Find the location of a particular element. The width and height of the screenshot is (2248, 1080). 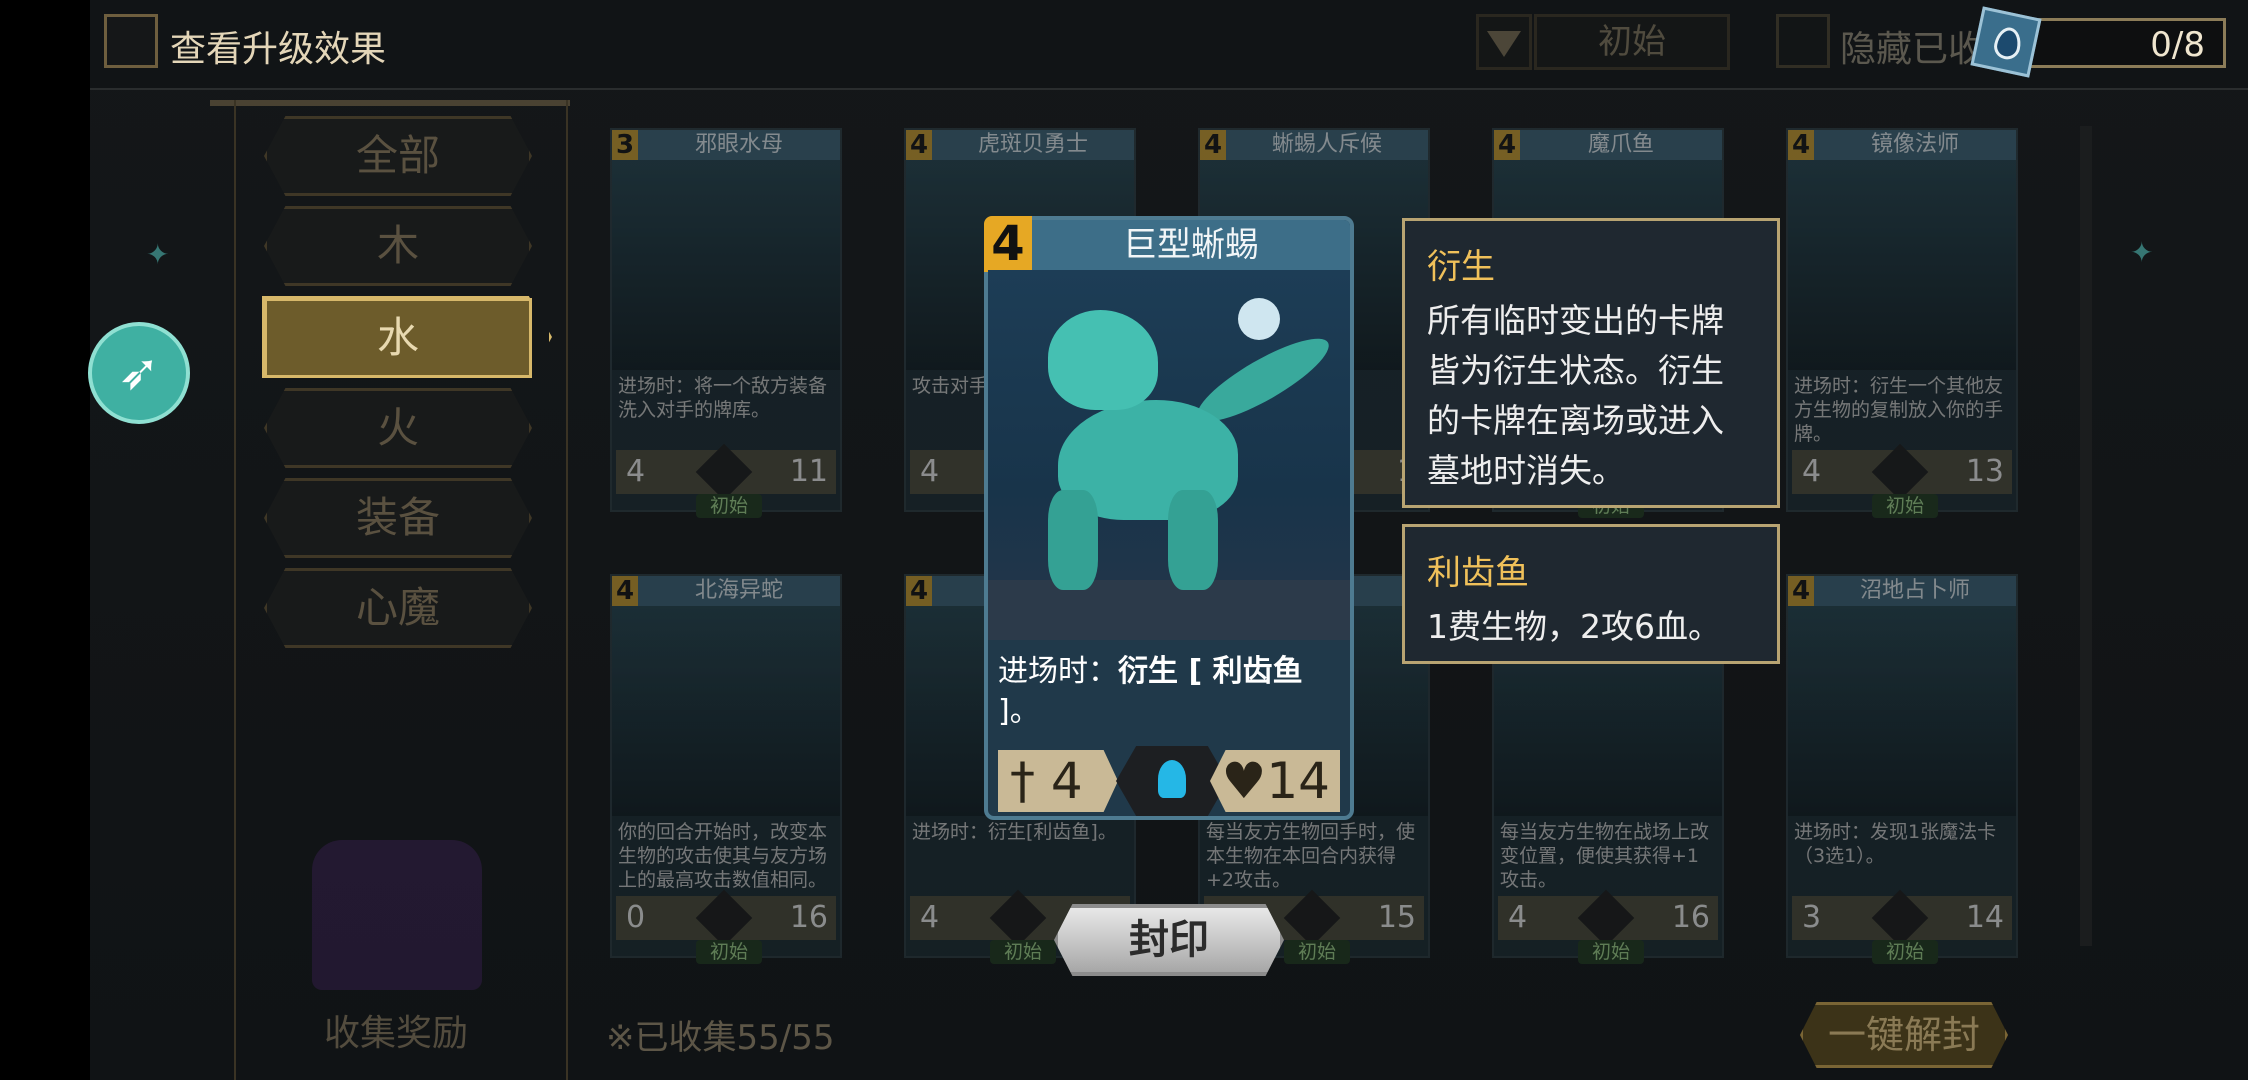

card-stats: 4 13 is located at coordinates (1902, 472).